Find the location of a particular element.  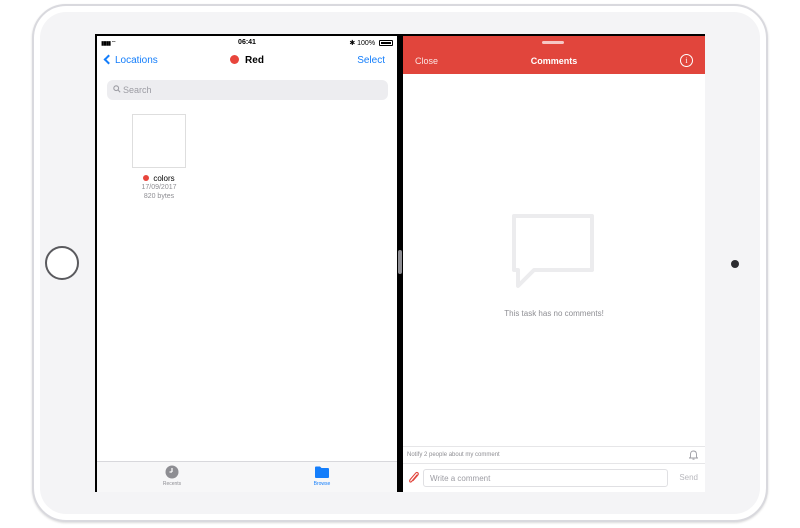

home-button is located at coordinates (62, 263).